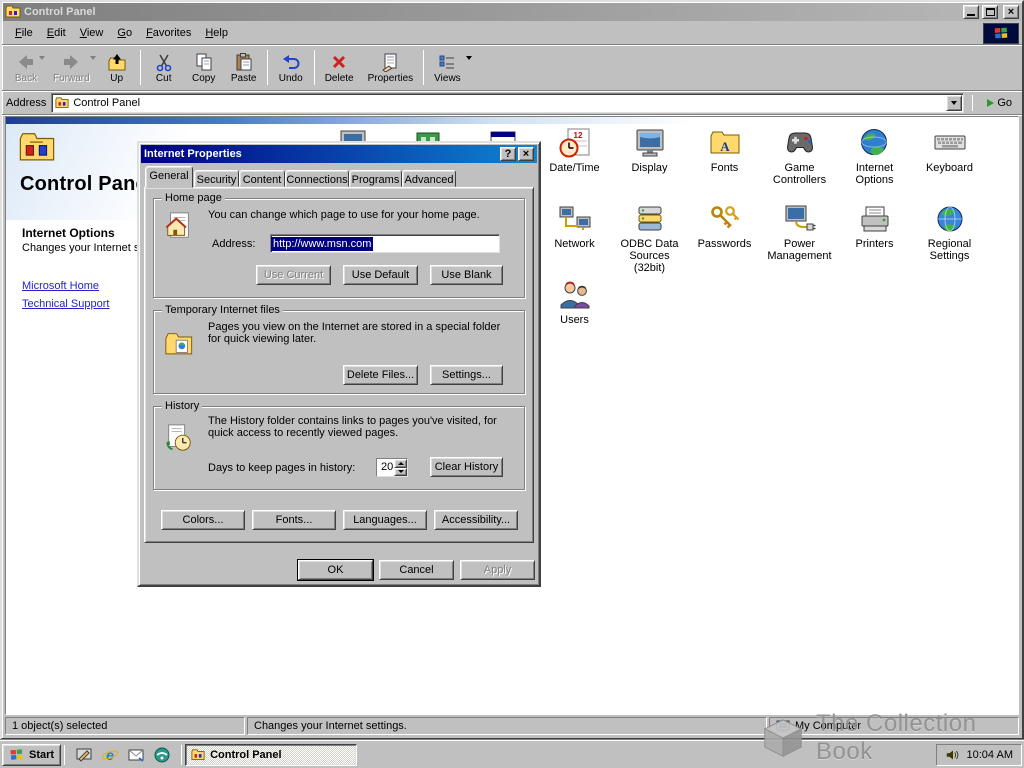 The image size is (1024, 768). I want to click on svg-text: A, so click(725, 146).